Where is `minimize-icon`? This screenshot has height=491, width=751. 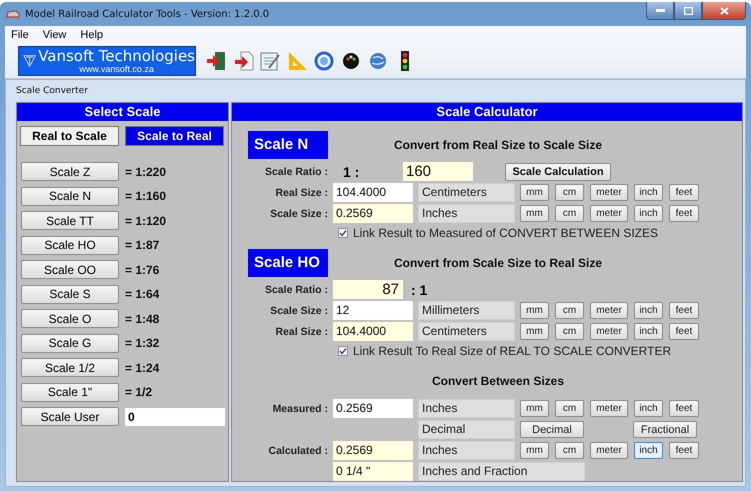 minimize-icon is located at coordinates (660, 10).